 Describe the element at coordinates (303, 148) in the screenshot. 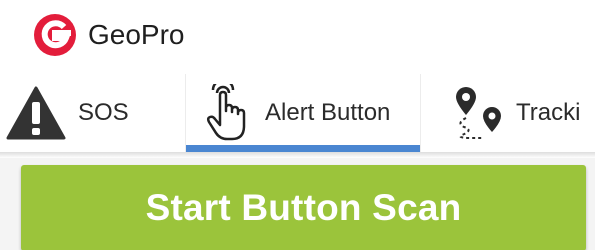

I see `selected-tab-indicator` at that location.